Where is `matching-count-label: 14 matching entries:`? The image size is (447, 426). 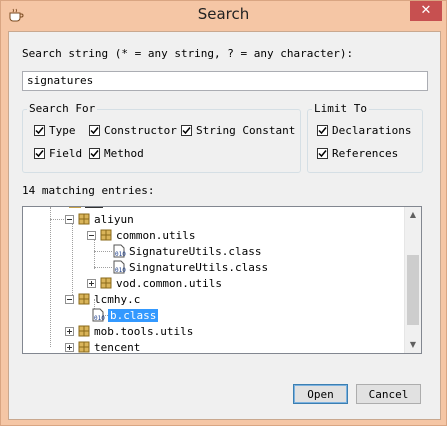 matching-count-label: 14 matching entries: is located at coordinates (88, 190).